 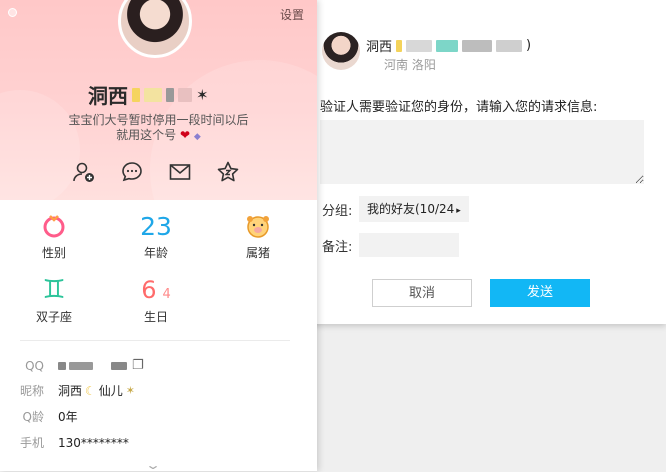 I want to click on target-avatar, so click(x=341, y=51).